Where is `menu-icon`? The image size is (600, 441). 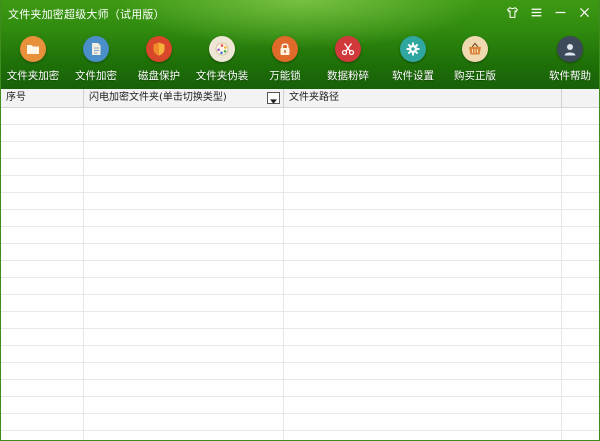
menu-icon is located at coordinates (536, 13).